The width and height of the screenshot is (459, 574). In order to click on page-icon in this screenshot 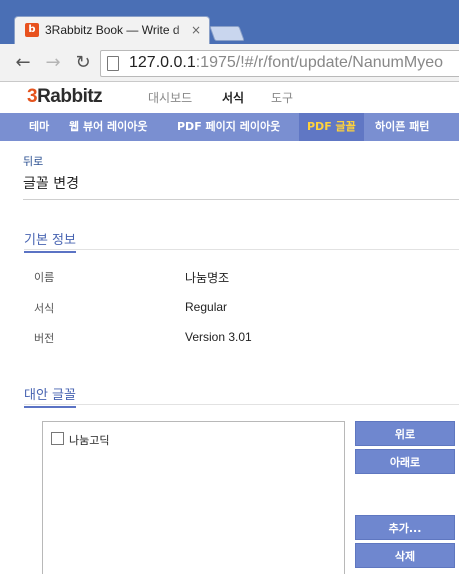, I will do `click(113, 63)`.